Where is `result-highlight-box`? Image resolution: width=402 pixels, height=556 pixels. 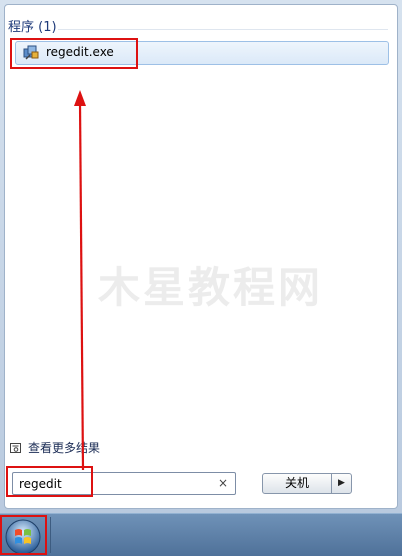
result-highlight-box is located at coordinates (74, 53).